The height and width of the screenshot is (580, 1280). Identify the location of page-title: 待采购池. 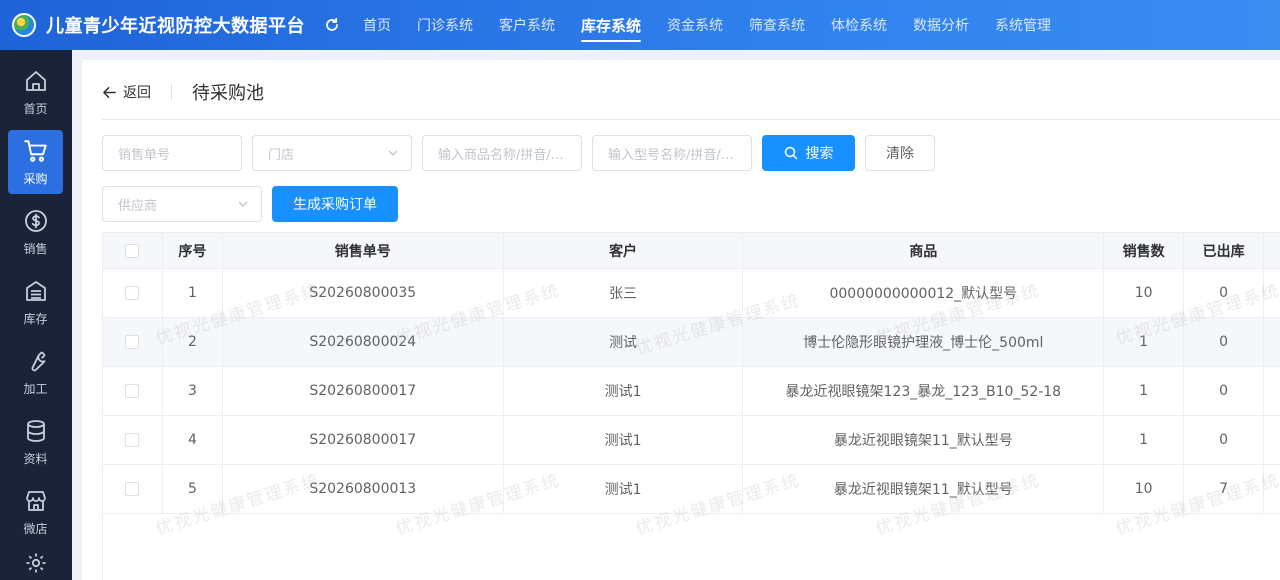
(228, 93).